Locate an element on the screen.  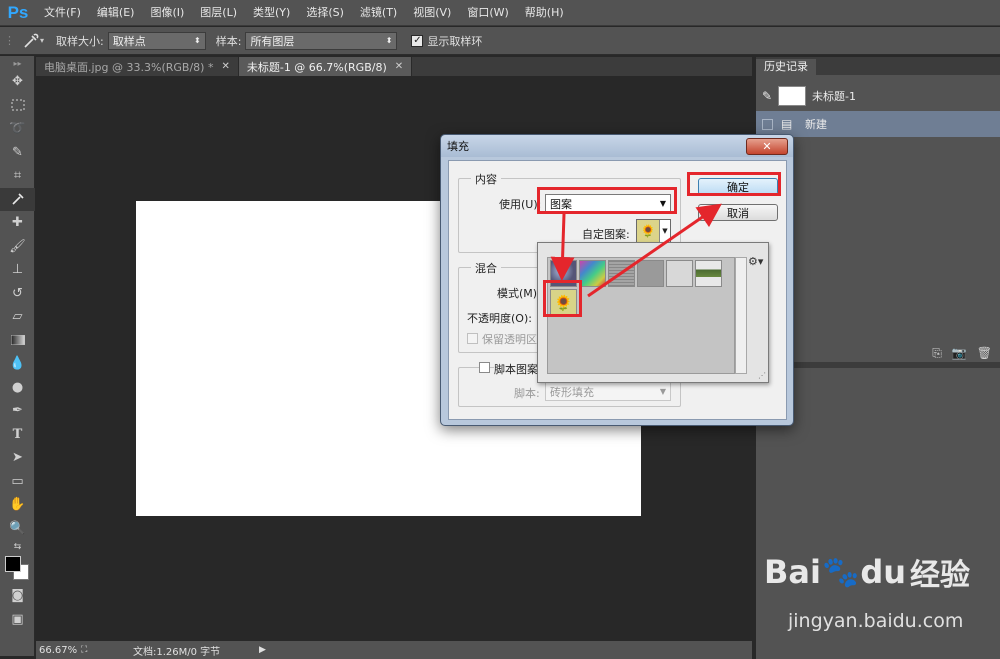
document-icon: ▤ is located at coordinates (787, 124).